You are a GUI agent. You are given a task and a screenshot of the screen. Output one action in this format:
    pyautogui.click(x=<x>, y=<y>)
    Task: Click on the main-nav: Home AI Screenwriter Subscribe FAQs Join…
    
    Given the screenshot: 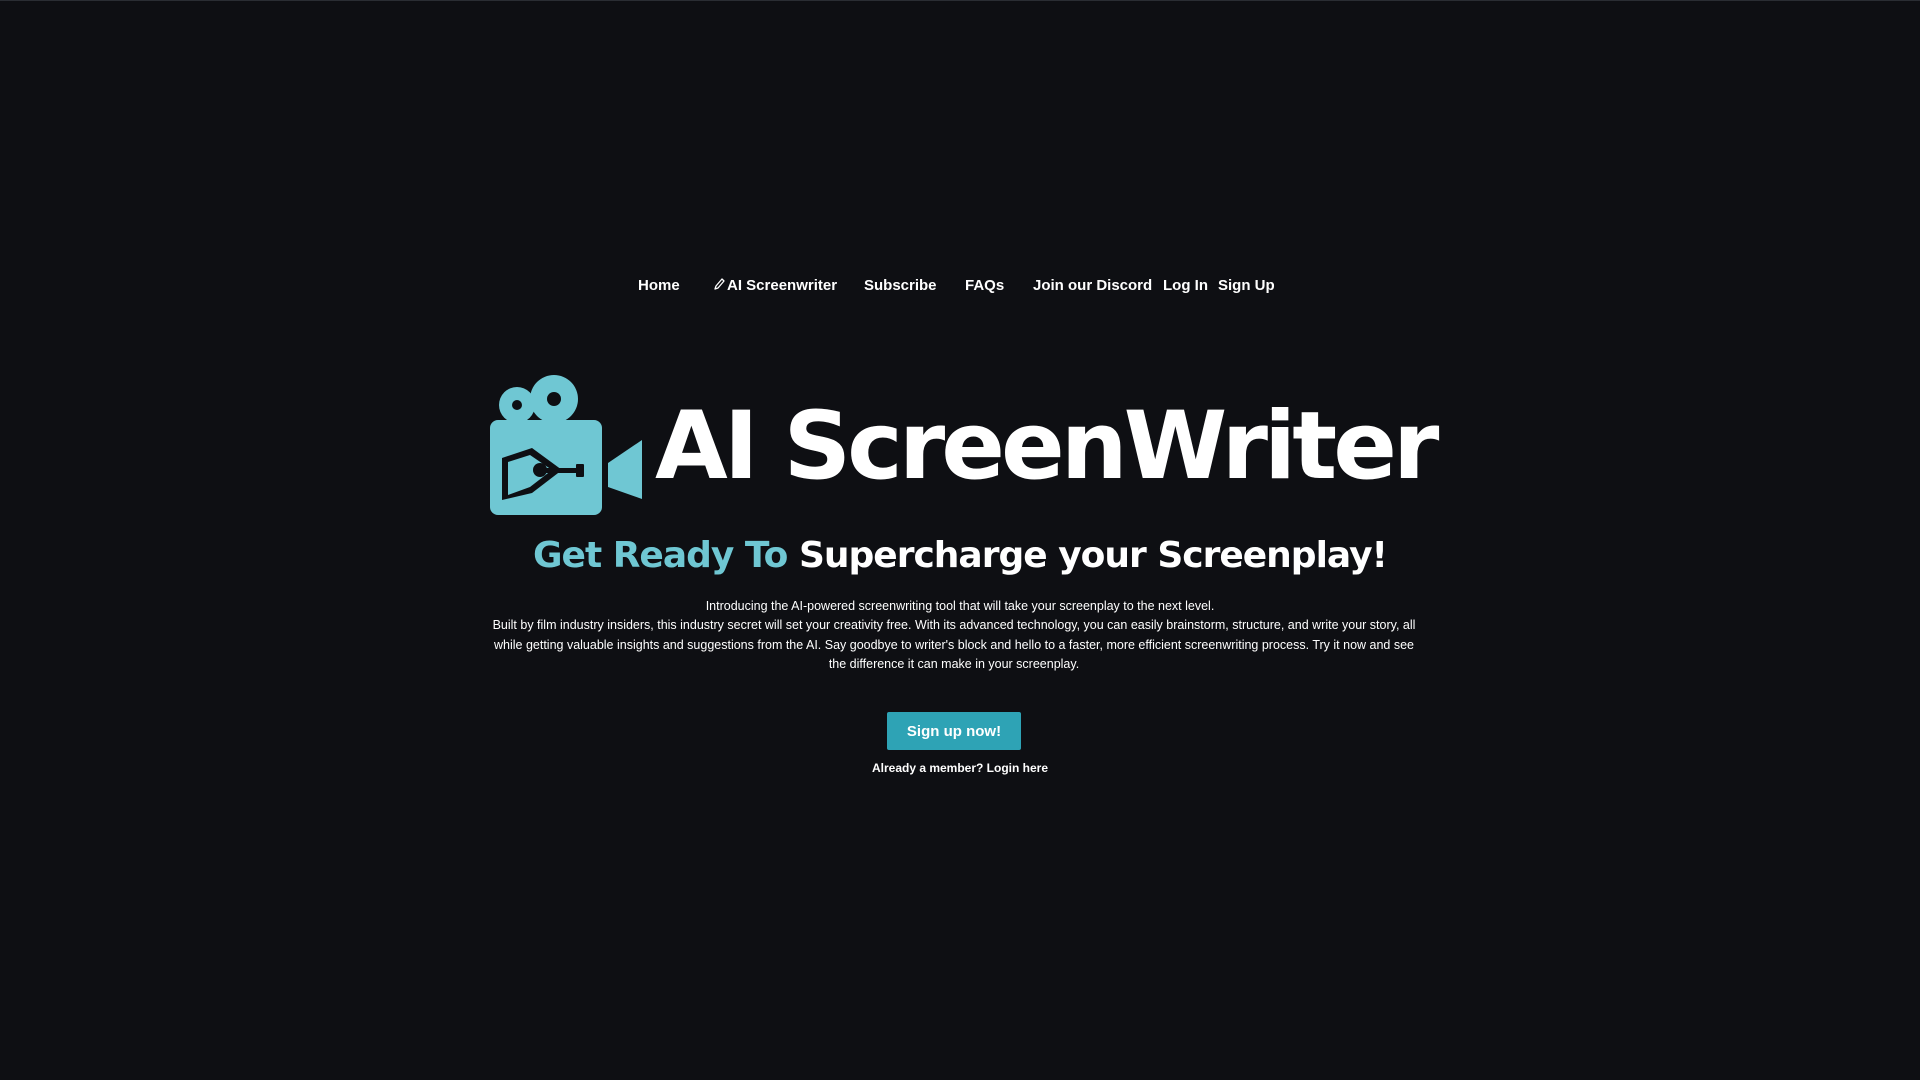 What is the action you would take?
    pyautogui.click(x=960, y=286)
    